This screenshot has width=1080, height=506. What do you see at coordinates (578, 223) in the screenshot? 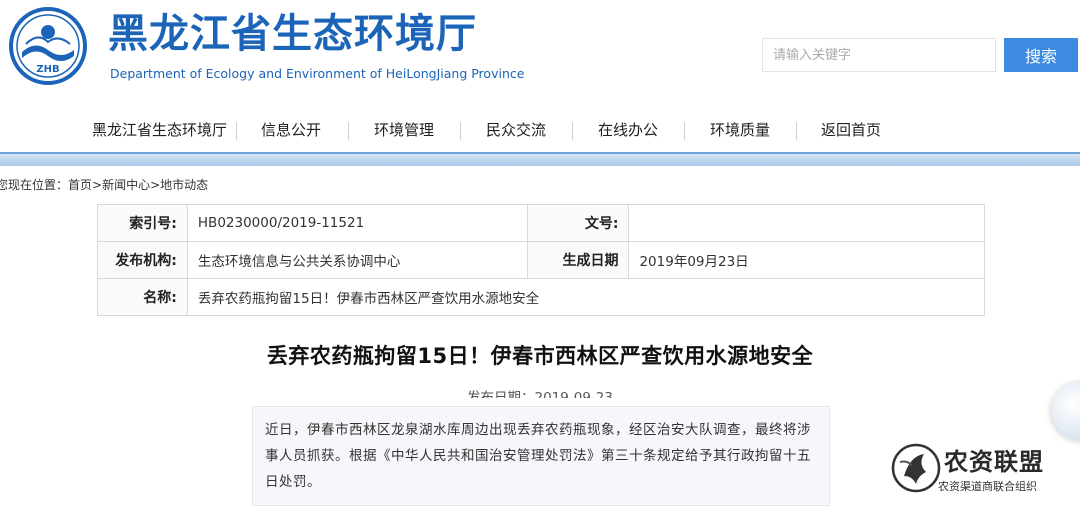
I see `doc-number-label: 文号:` at bounding box center [578, 223].